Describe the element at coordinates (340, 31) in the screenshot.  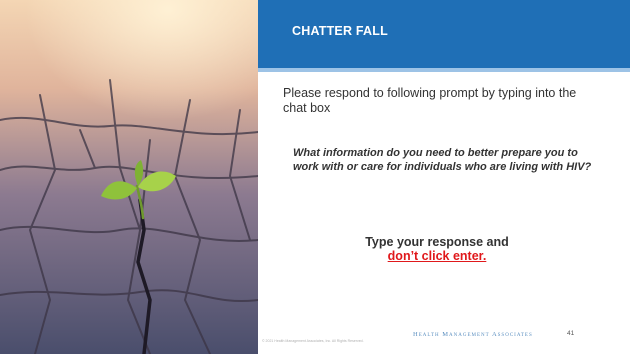
I see `slide-title: CHATTER FALL` at that location.